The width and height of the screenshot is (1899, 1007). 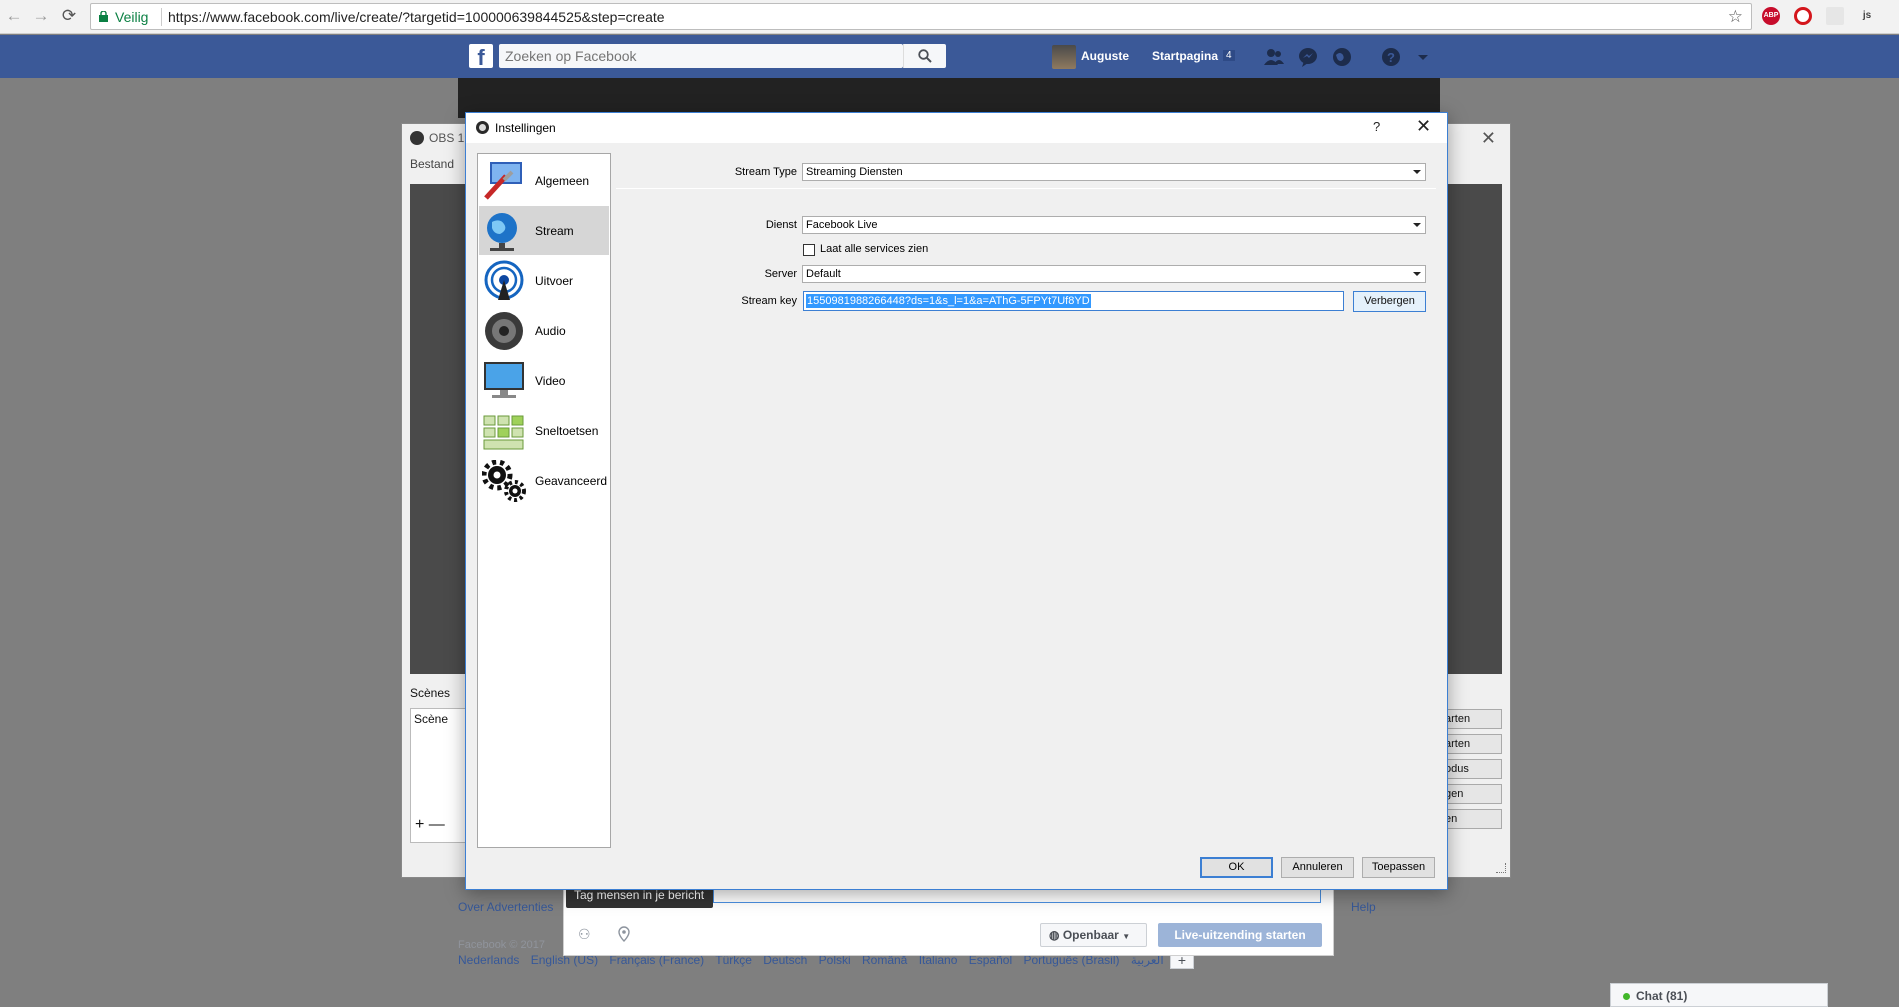 I want to click on speaker-icon, so click(x=504, y=331).